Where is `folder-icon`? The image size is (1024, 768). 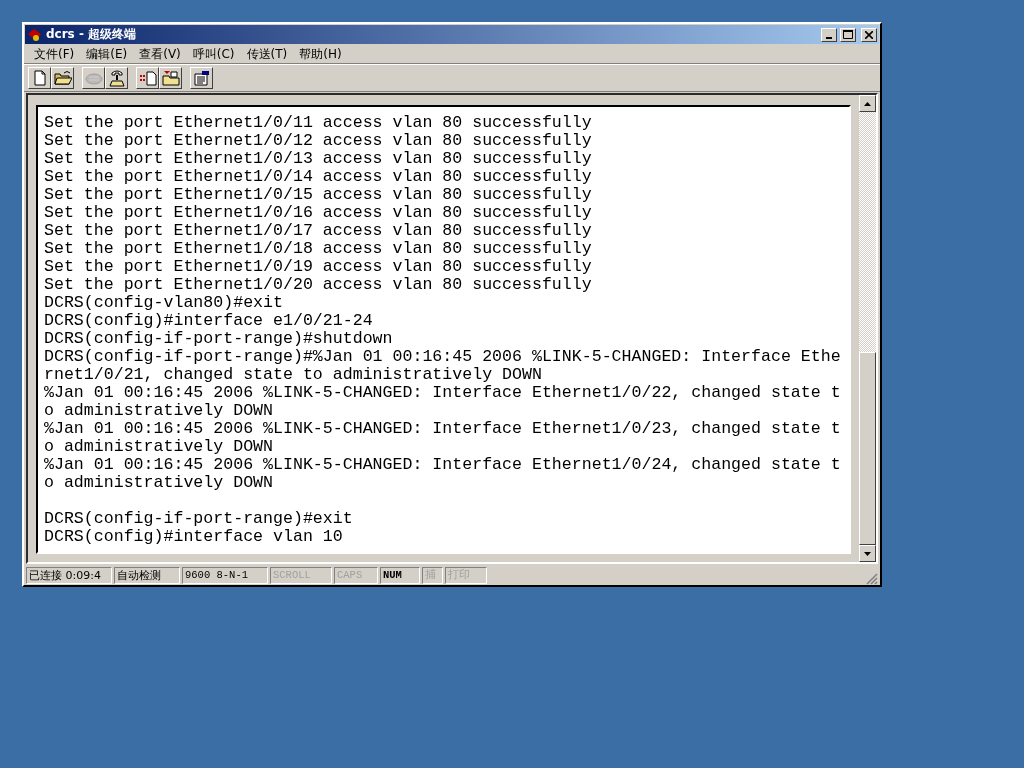 folder-icon is located at coordinates (62, 78).